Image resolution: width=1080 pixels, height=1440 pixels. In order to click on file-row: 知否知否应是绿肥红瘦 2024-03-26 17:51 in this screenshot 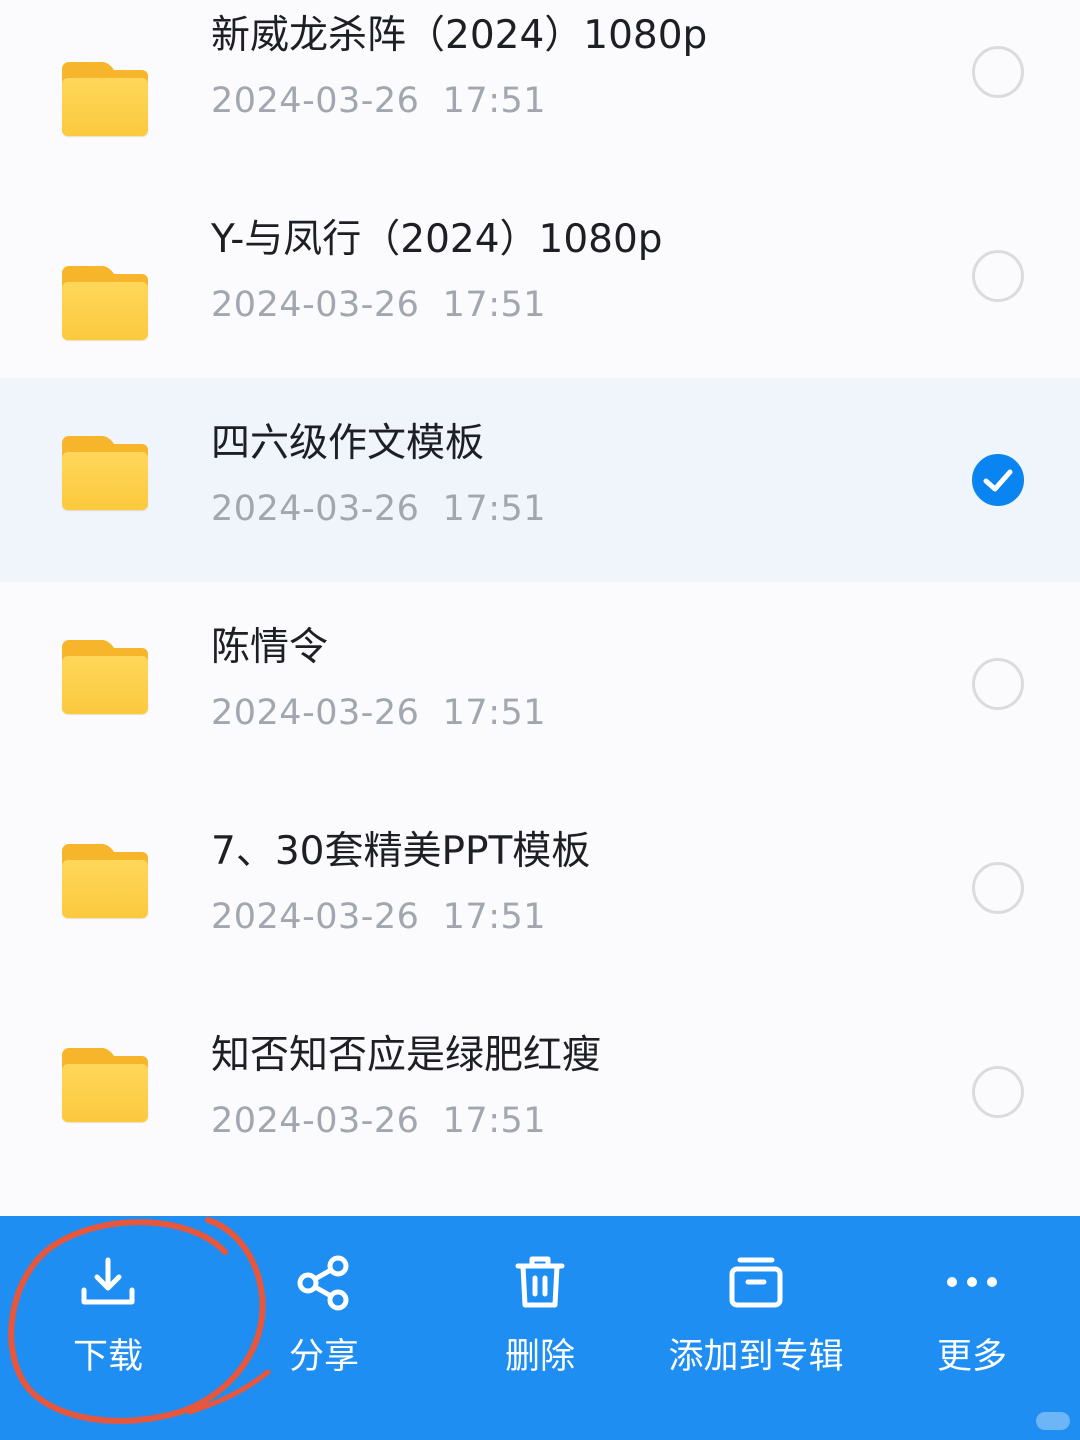, I will do `click(540, 1092)`.